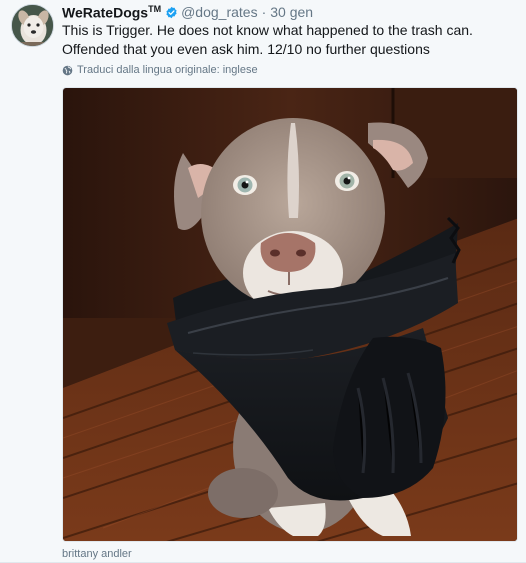 The width and height of the screenshot is (526, 563). What do you see at coordinates (97, 554) in the screenshot?
I see `photo-credit: brittany andler` at bounding box center [97, 554].